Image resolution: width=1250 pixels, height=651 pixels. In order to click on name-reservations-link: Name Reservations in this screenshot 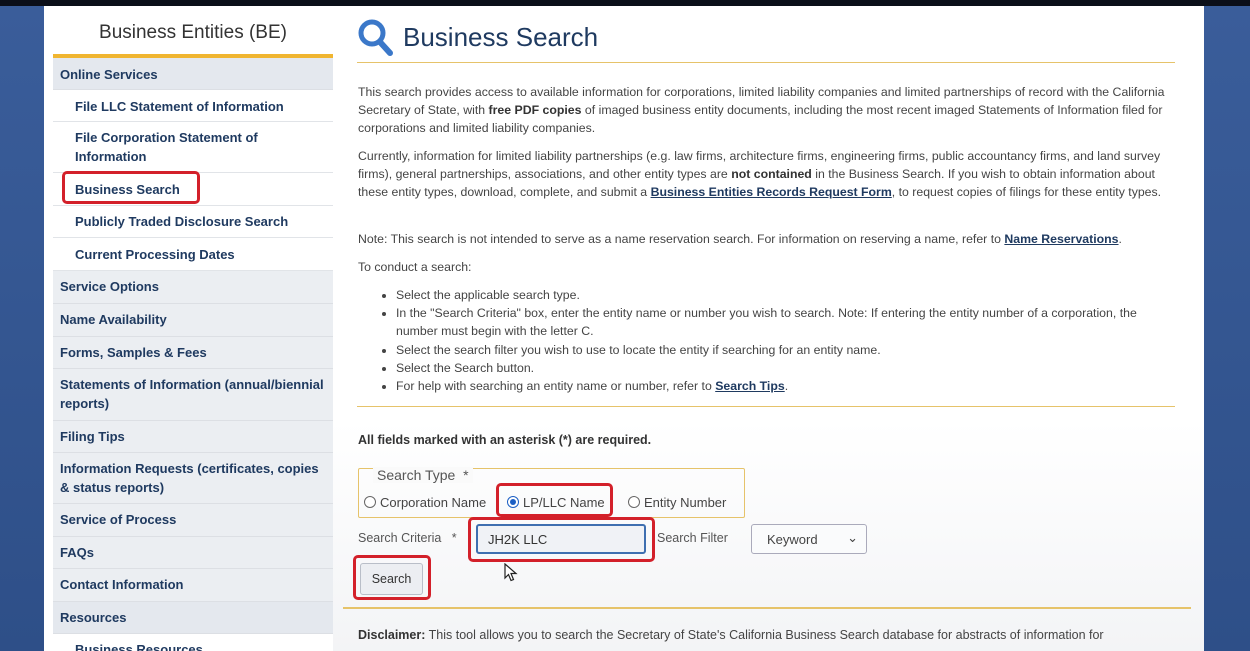, I will do `click(1061, 239)`.